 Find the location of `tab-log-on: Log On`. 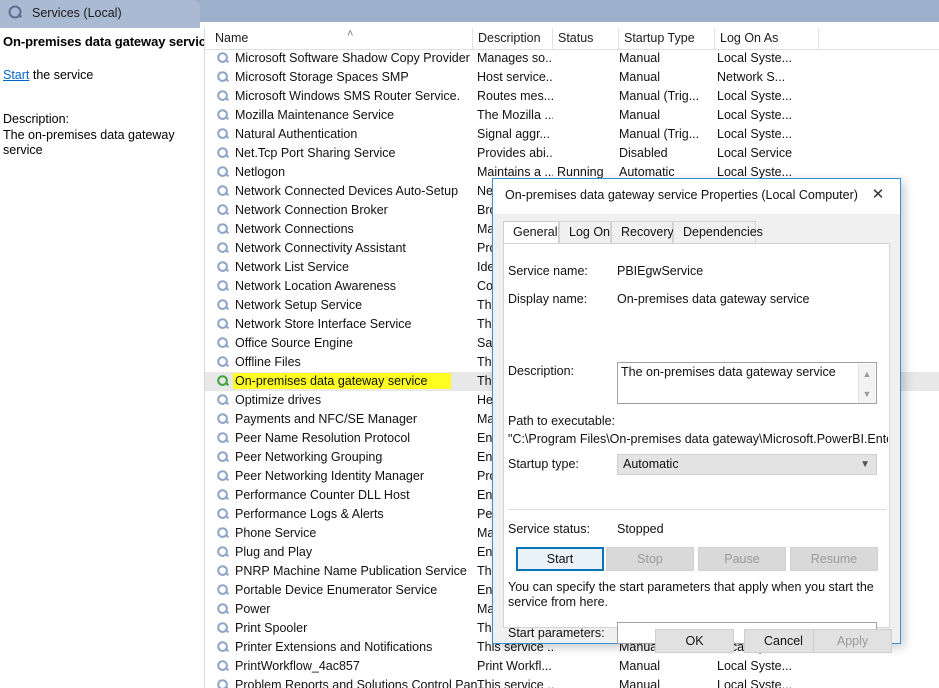

tab-log-on: Log On is located at coordinates (585, 232).